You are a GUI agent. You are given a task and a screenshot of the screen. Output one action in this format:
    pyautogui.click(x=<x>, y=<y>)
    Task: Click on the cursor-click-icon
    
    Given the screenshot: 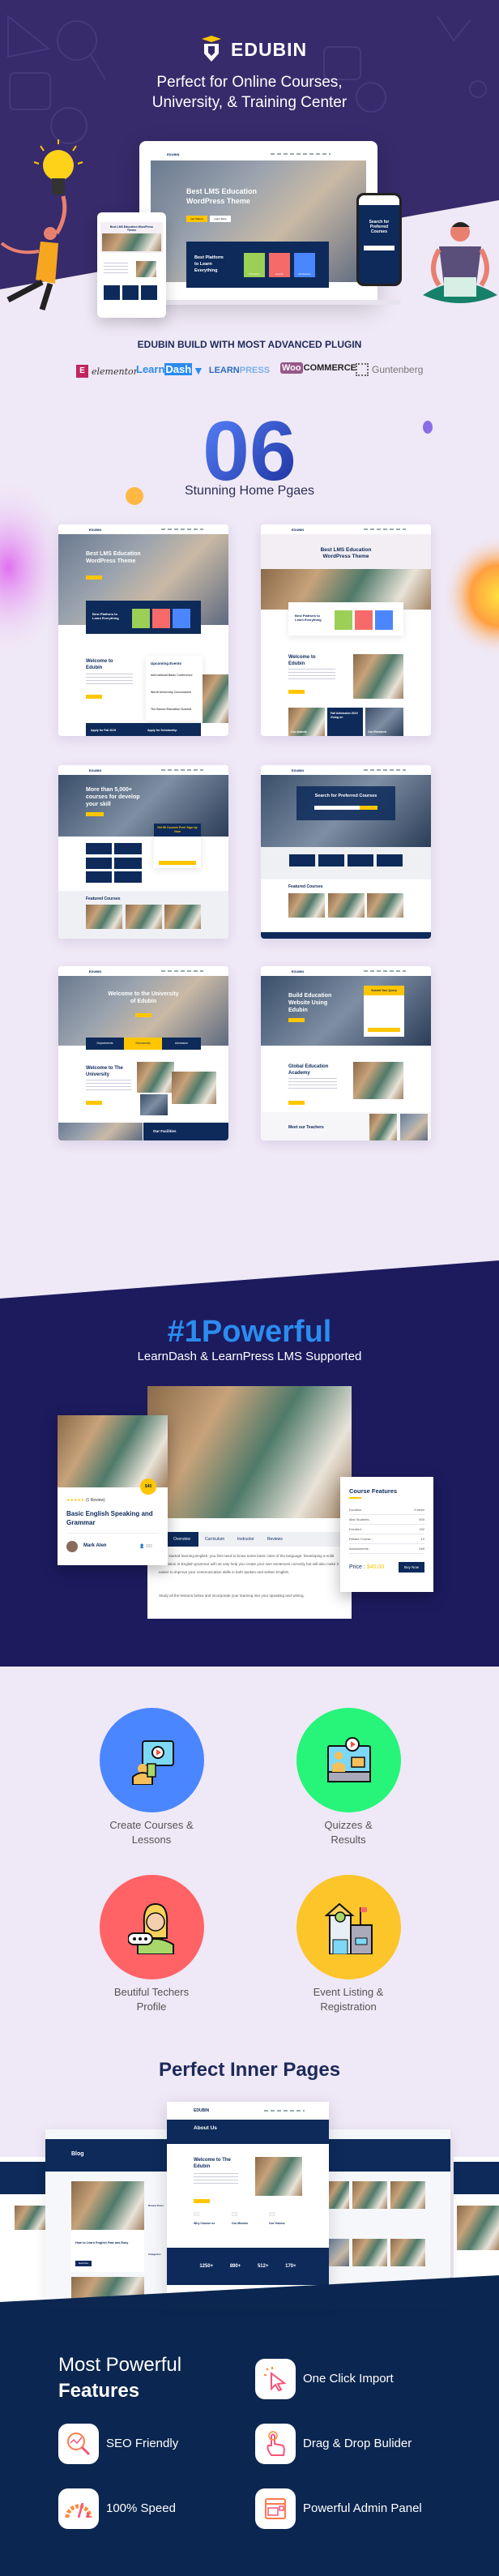 What is the action you would take?
    pyautogui.click(x=275, y=2379)
    